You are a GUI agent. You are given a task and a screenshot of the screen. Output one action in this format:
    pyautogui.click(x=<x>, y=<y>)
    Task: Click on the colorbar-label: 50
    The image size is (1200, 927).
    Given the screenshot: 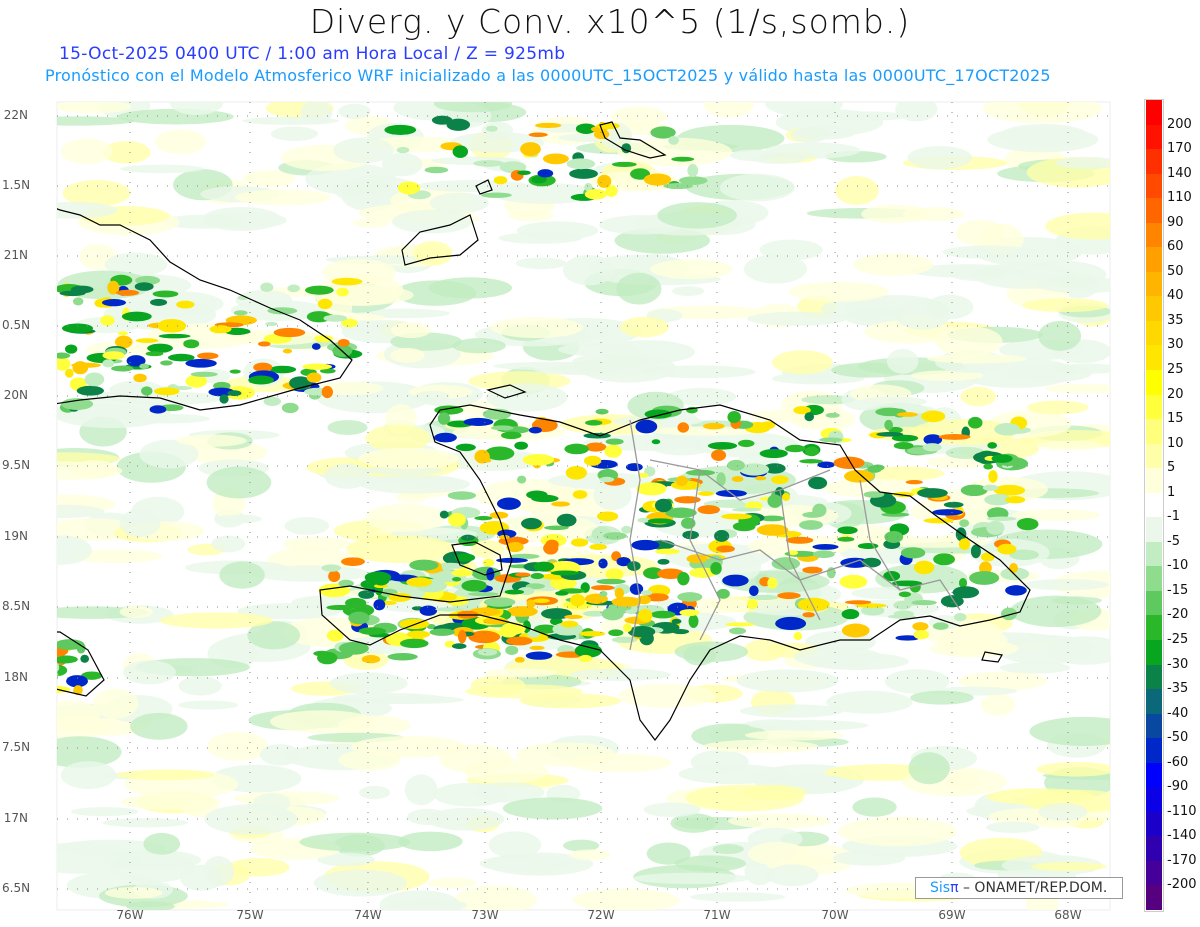 What is the action you would take?
    pyautogui.click(x=1175, y=271)
    